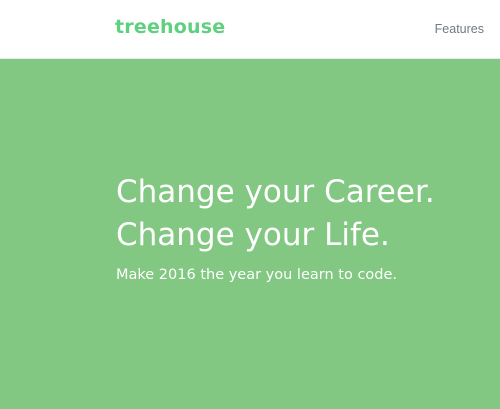  Describe the element at coordinates (250, 29) in the screenshot. I see `site-header: treehouse Features` at that location.